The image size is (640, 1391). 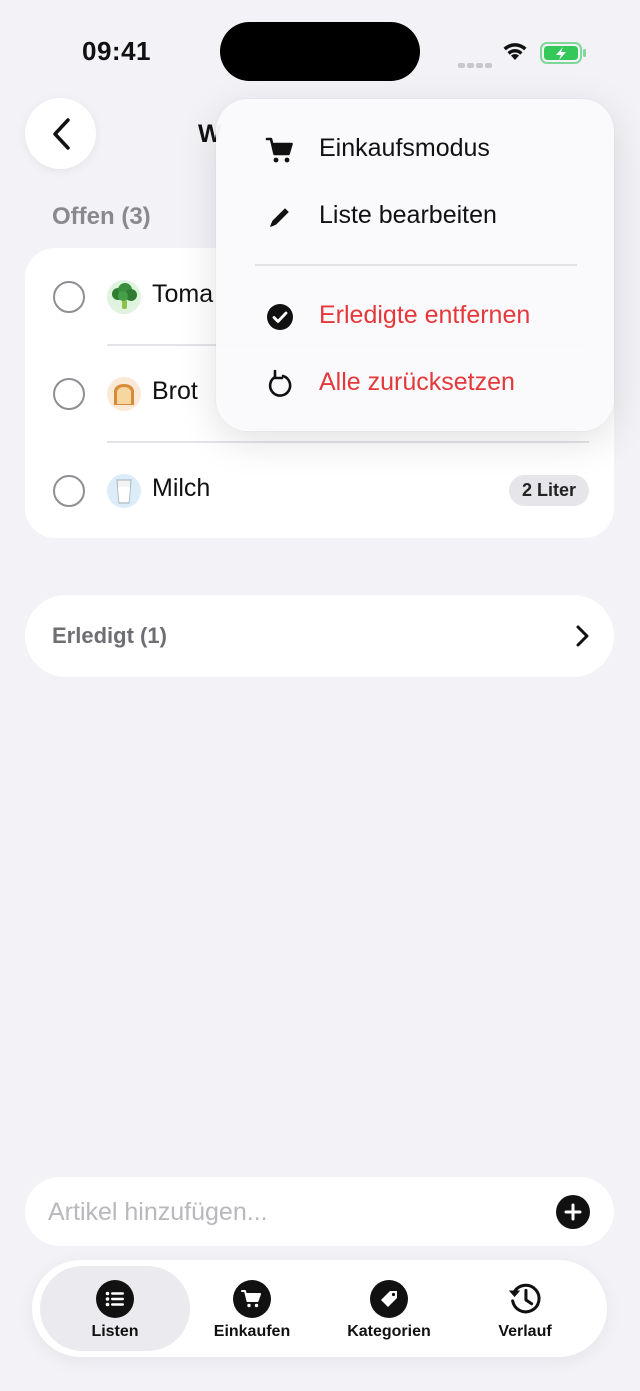 I want to click on reset-arrow-icon, so click(x=280, y=384).